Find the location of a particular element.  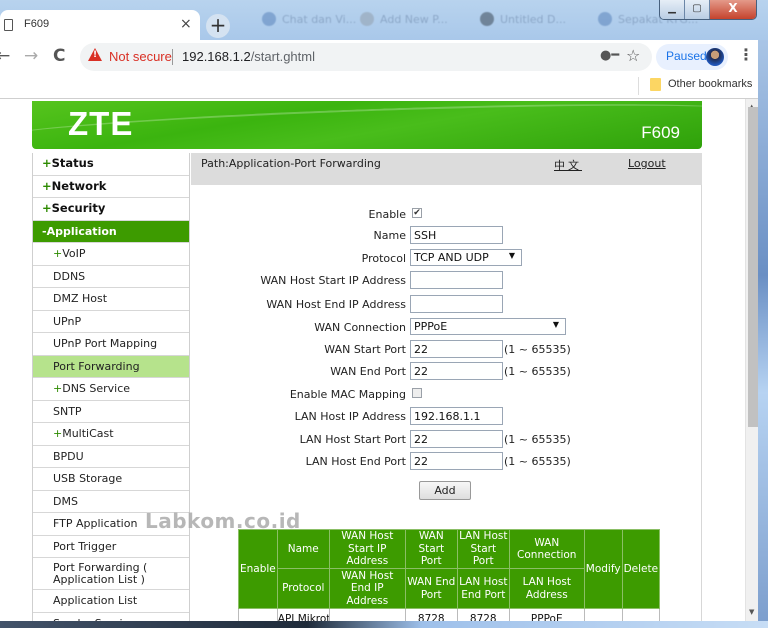

cell-wan-start-port: 8728 is located at coordinates (431, 614).